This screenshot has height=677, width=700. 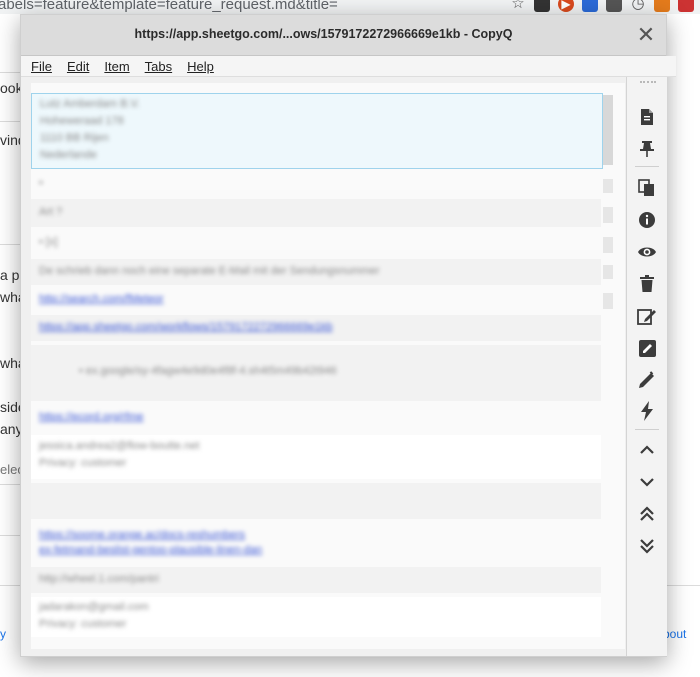 I want to click on bg-fragment: a p, so click(x=10, y=275).